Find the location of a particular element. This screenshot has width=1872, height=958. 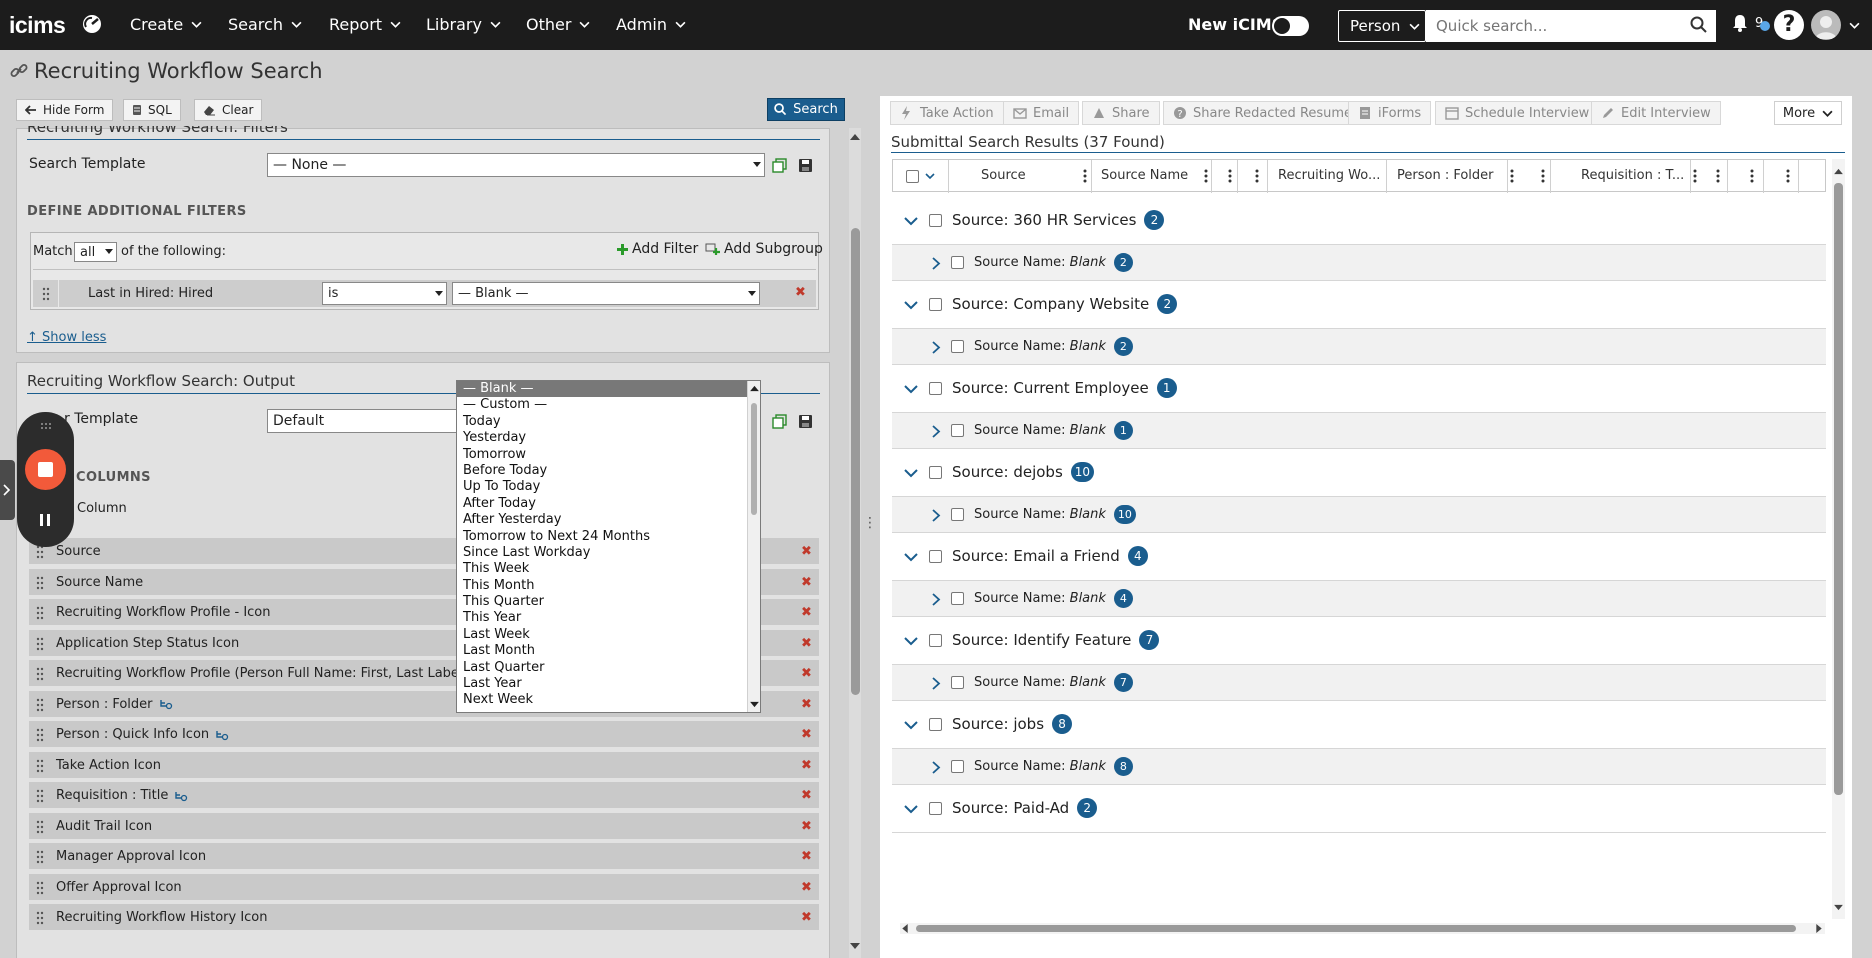

dropdown-option: Next Week is located at coordinates (608, 700).